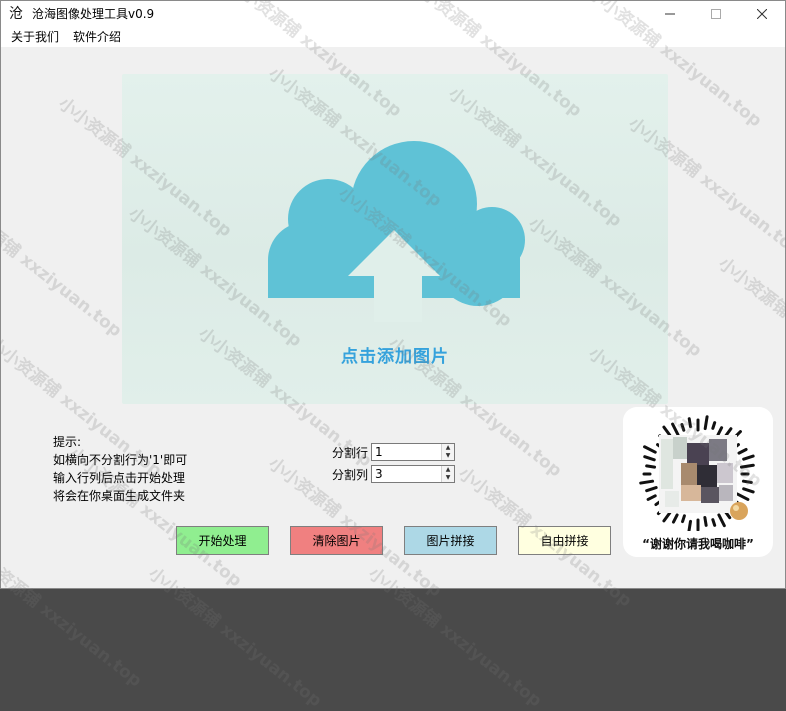 This screenshot has height=711, width=786. I want to click on image-stitch-button: 图片拼接, so click(450, 540).